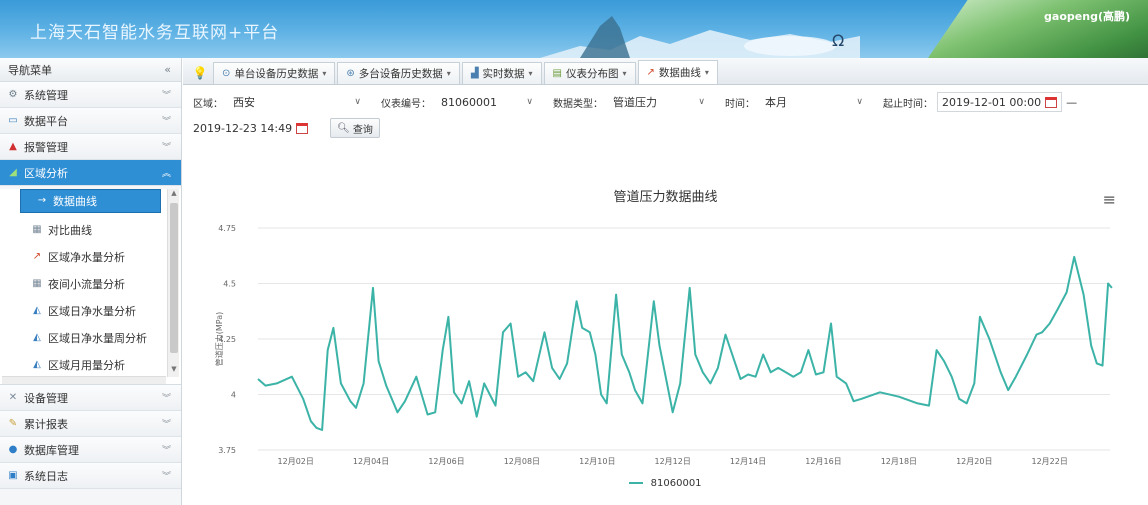  I want to click on current-user: gaopeng(高鹏), so click(1087, 16).